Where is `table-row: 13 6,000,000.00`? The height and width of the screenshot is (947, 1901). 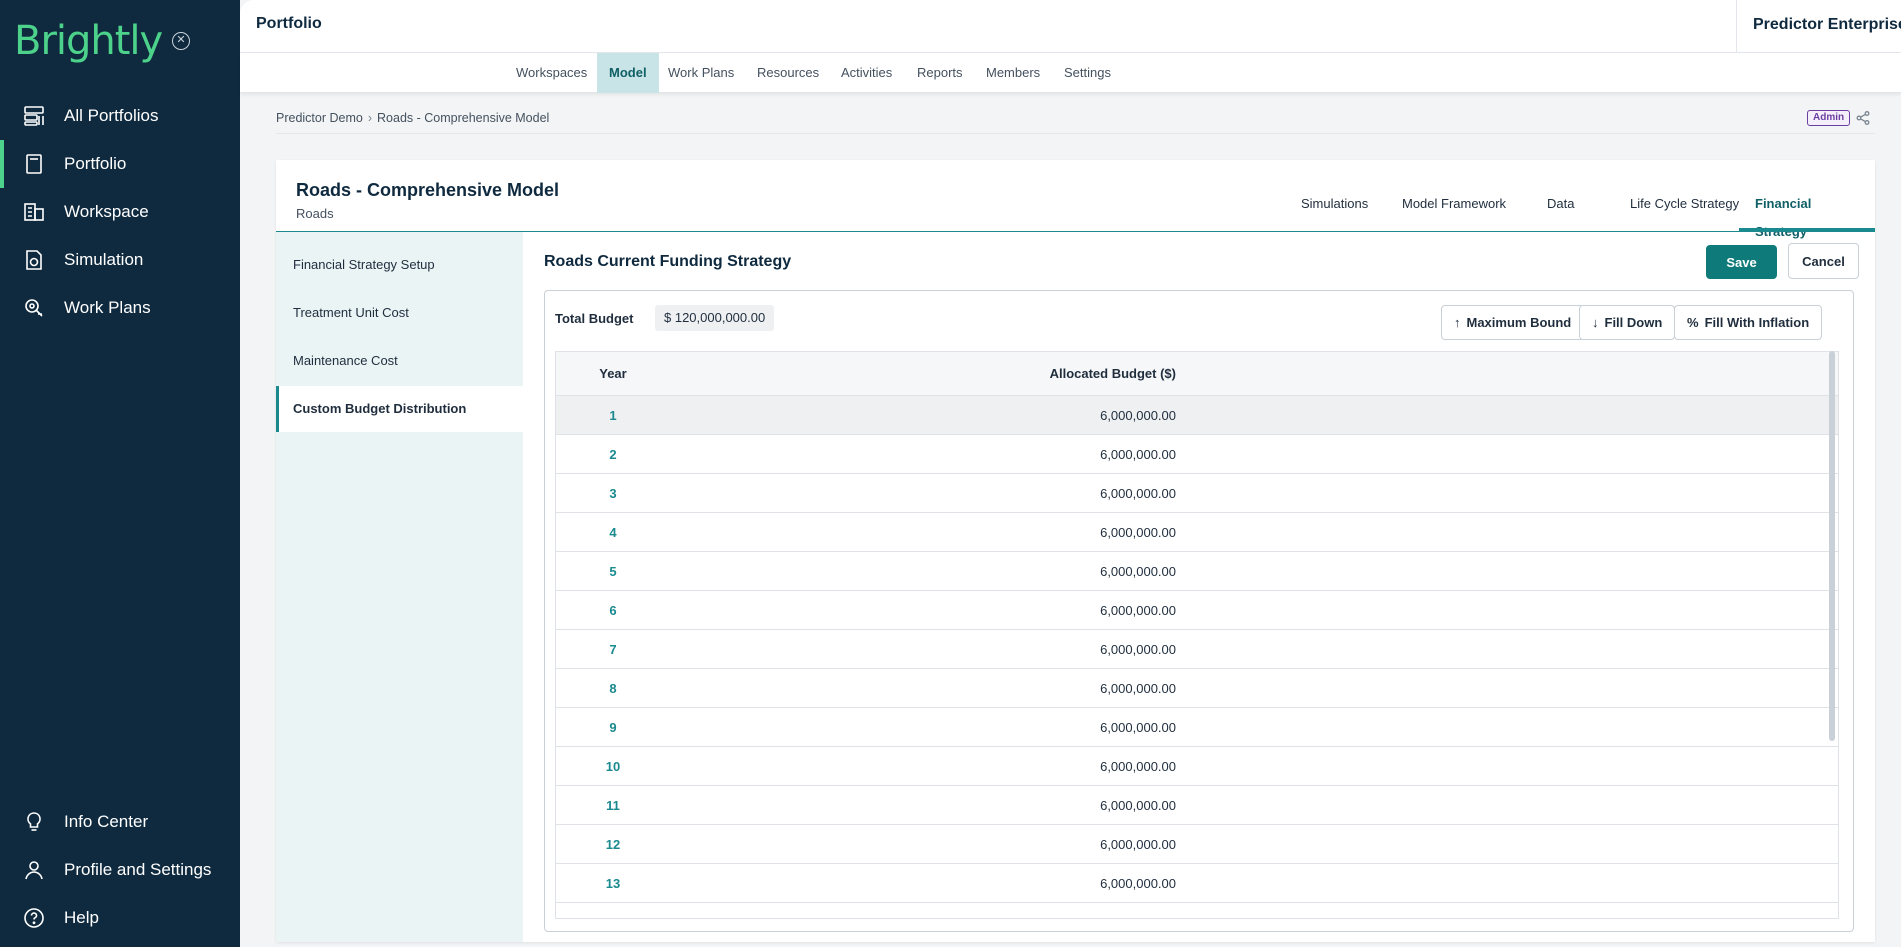
table-row: 13 6,000,000.00 is located at coordinates (1197, 883).